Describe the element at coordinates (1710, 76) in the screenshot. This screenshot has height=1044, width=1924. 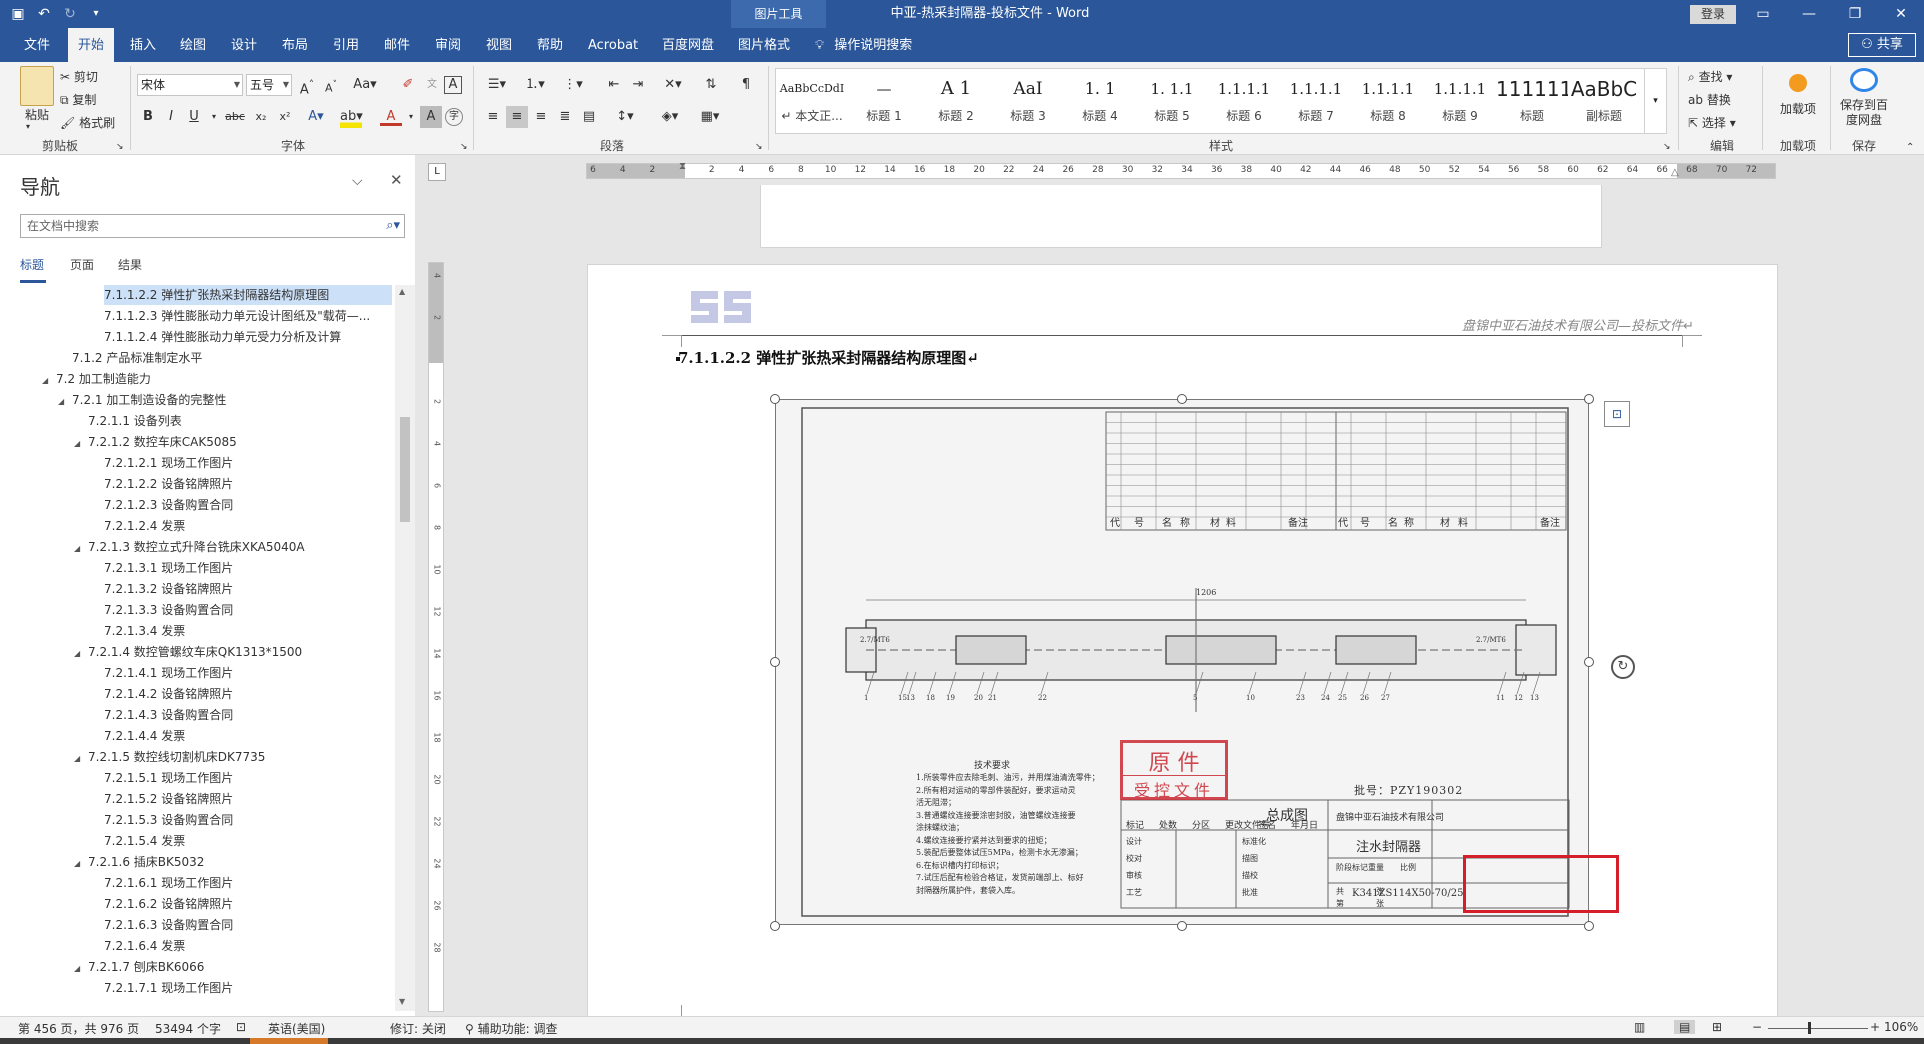
I see `find-button: ⌕ 查找 ▾` at that location.